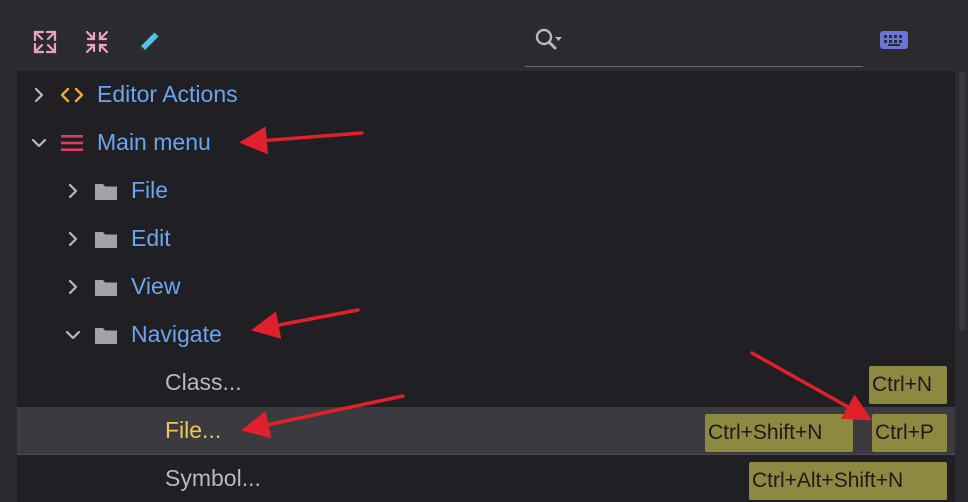 Image resolution: width=968 pixels, height=502 pixels. I want to click on tree-item-label: View, so click(156, 286).